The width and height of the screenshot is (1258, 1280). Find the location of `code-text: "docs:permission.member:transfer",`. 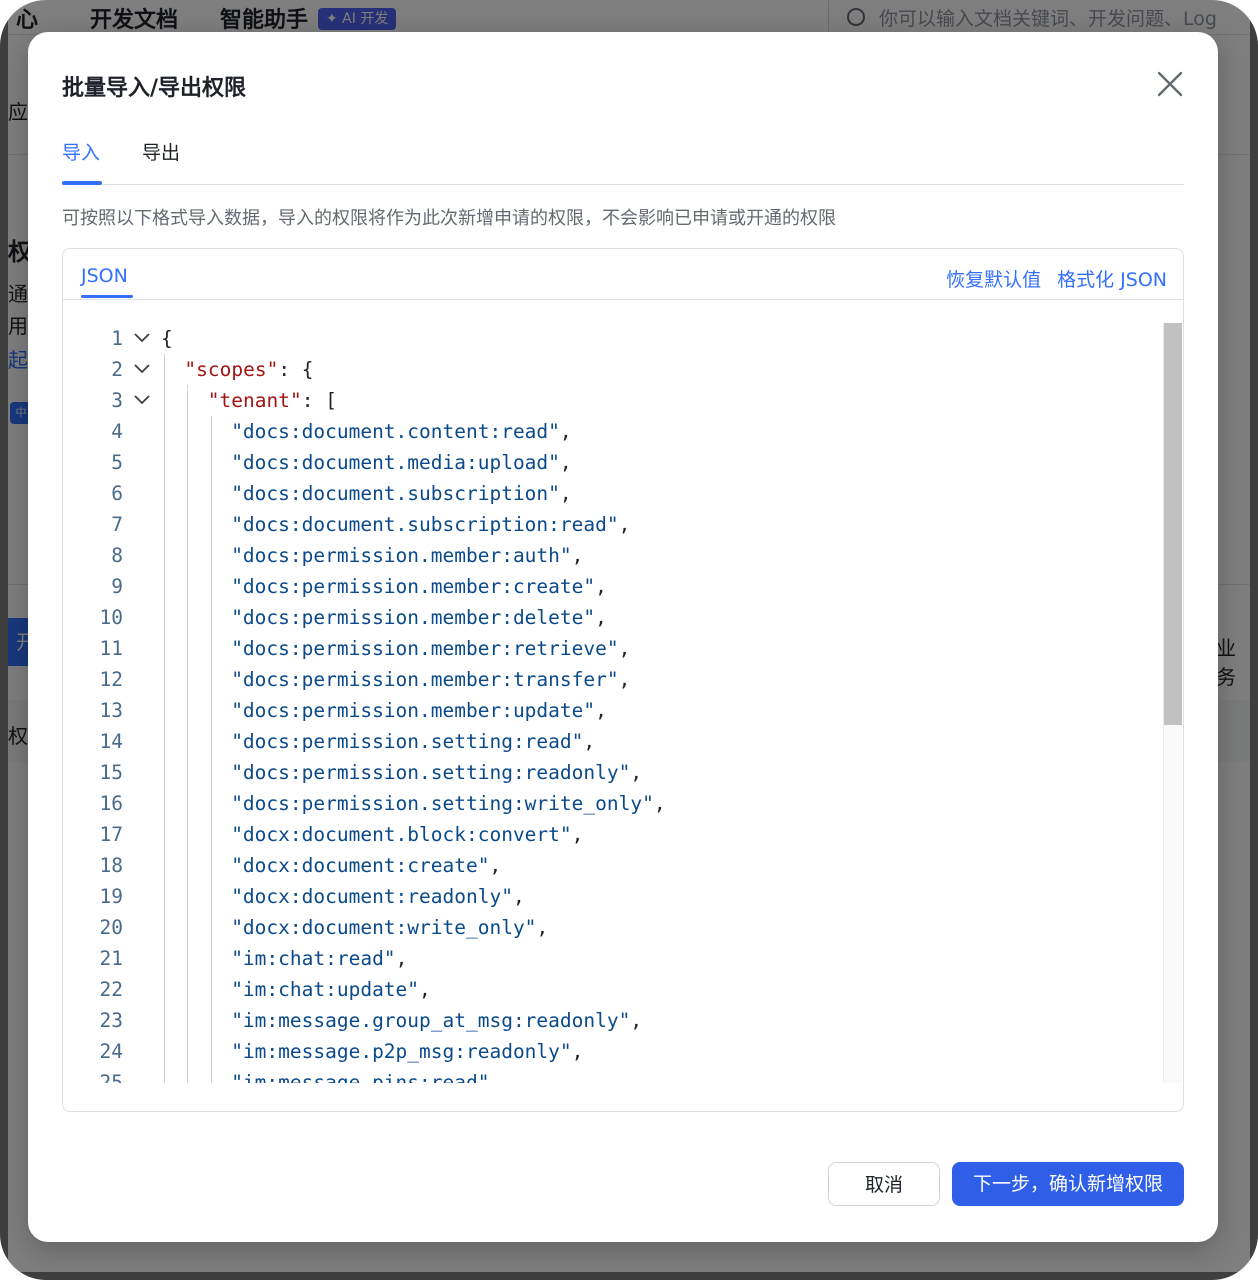

code-text: "docs:permission.member:transfer", is located at coordinates (430, 679).